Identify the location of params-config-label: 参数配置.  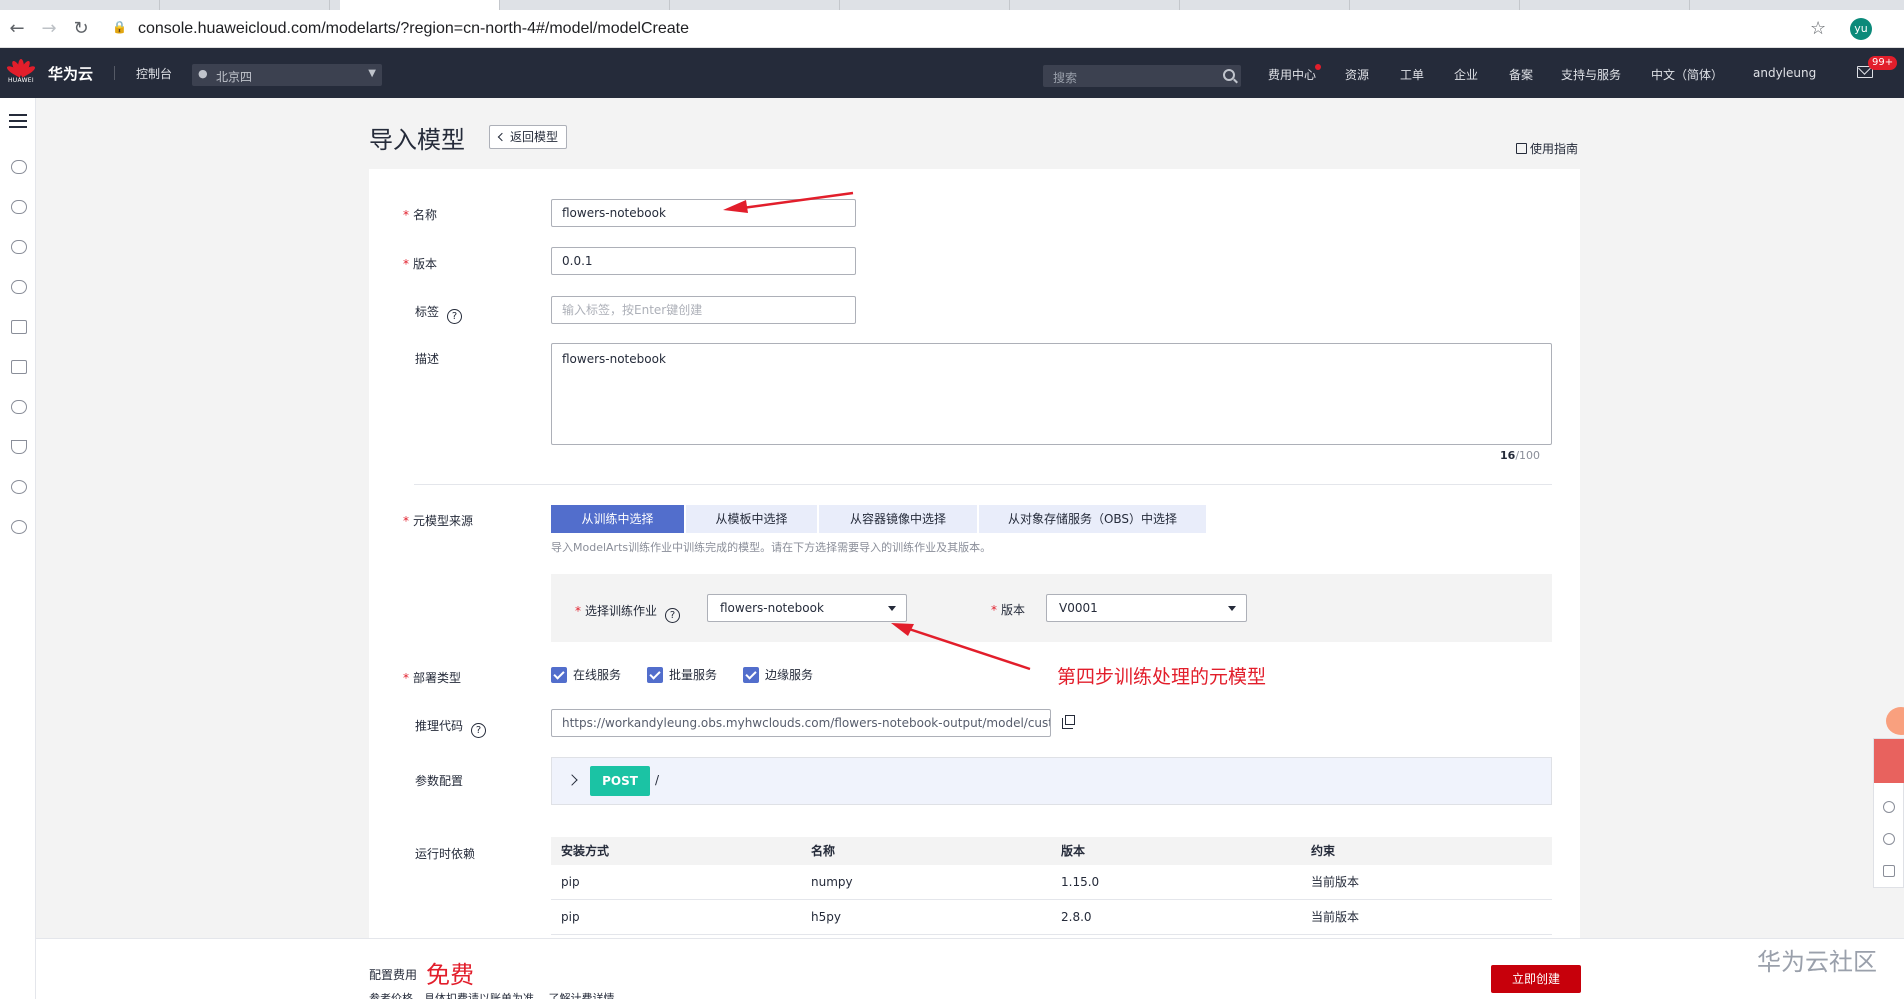
(439, 781).